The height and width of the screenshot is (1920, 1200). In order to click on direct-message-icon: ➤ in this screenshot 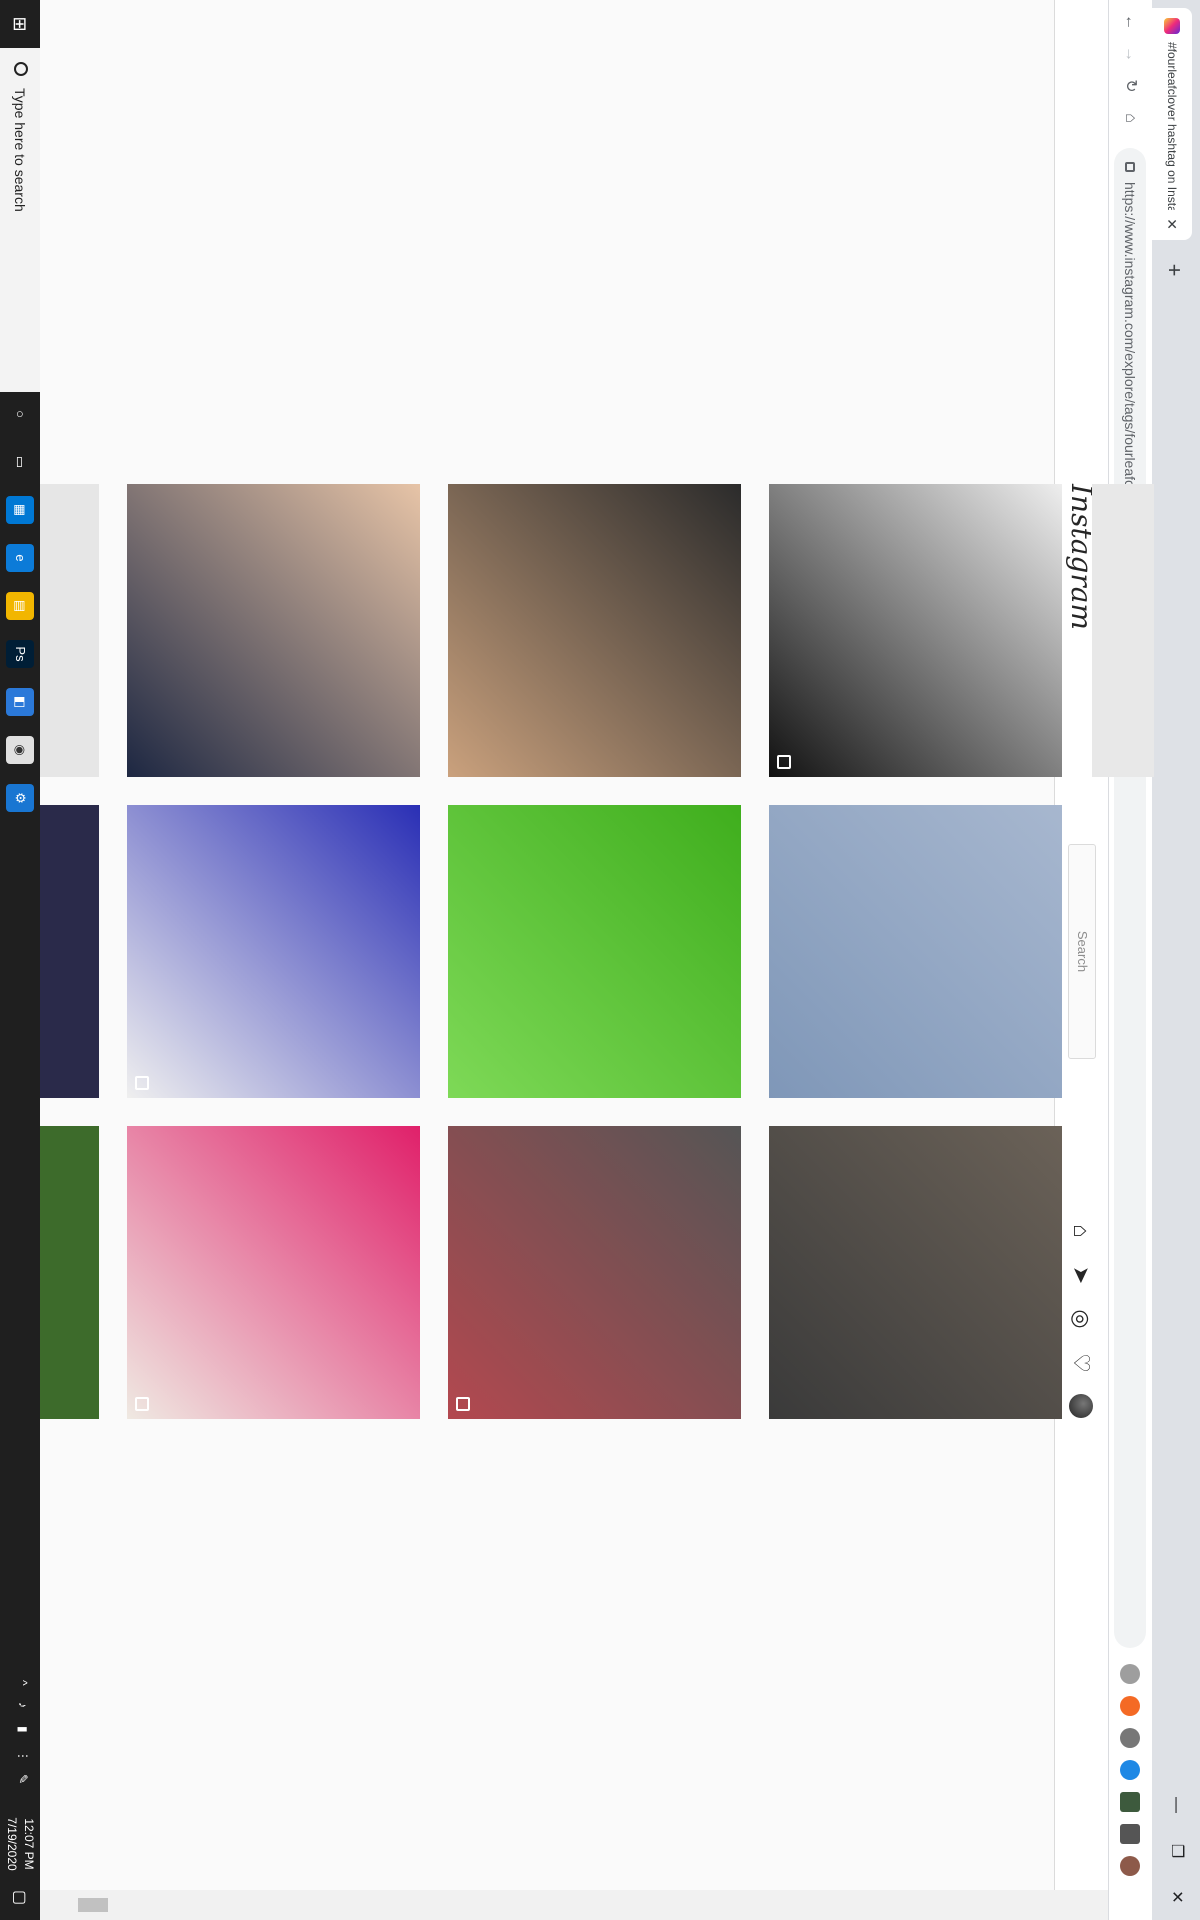, I will do `click(1081, 1275)`.